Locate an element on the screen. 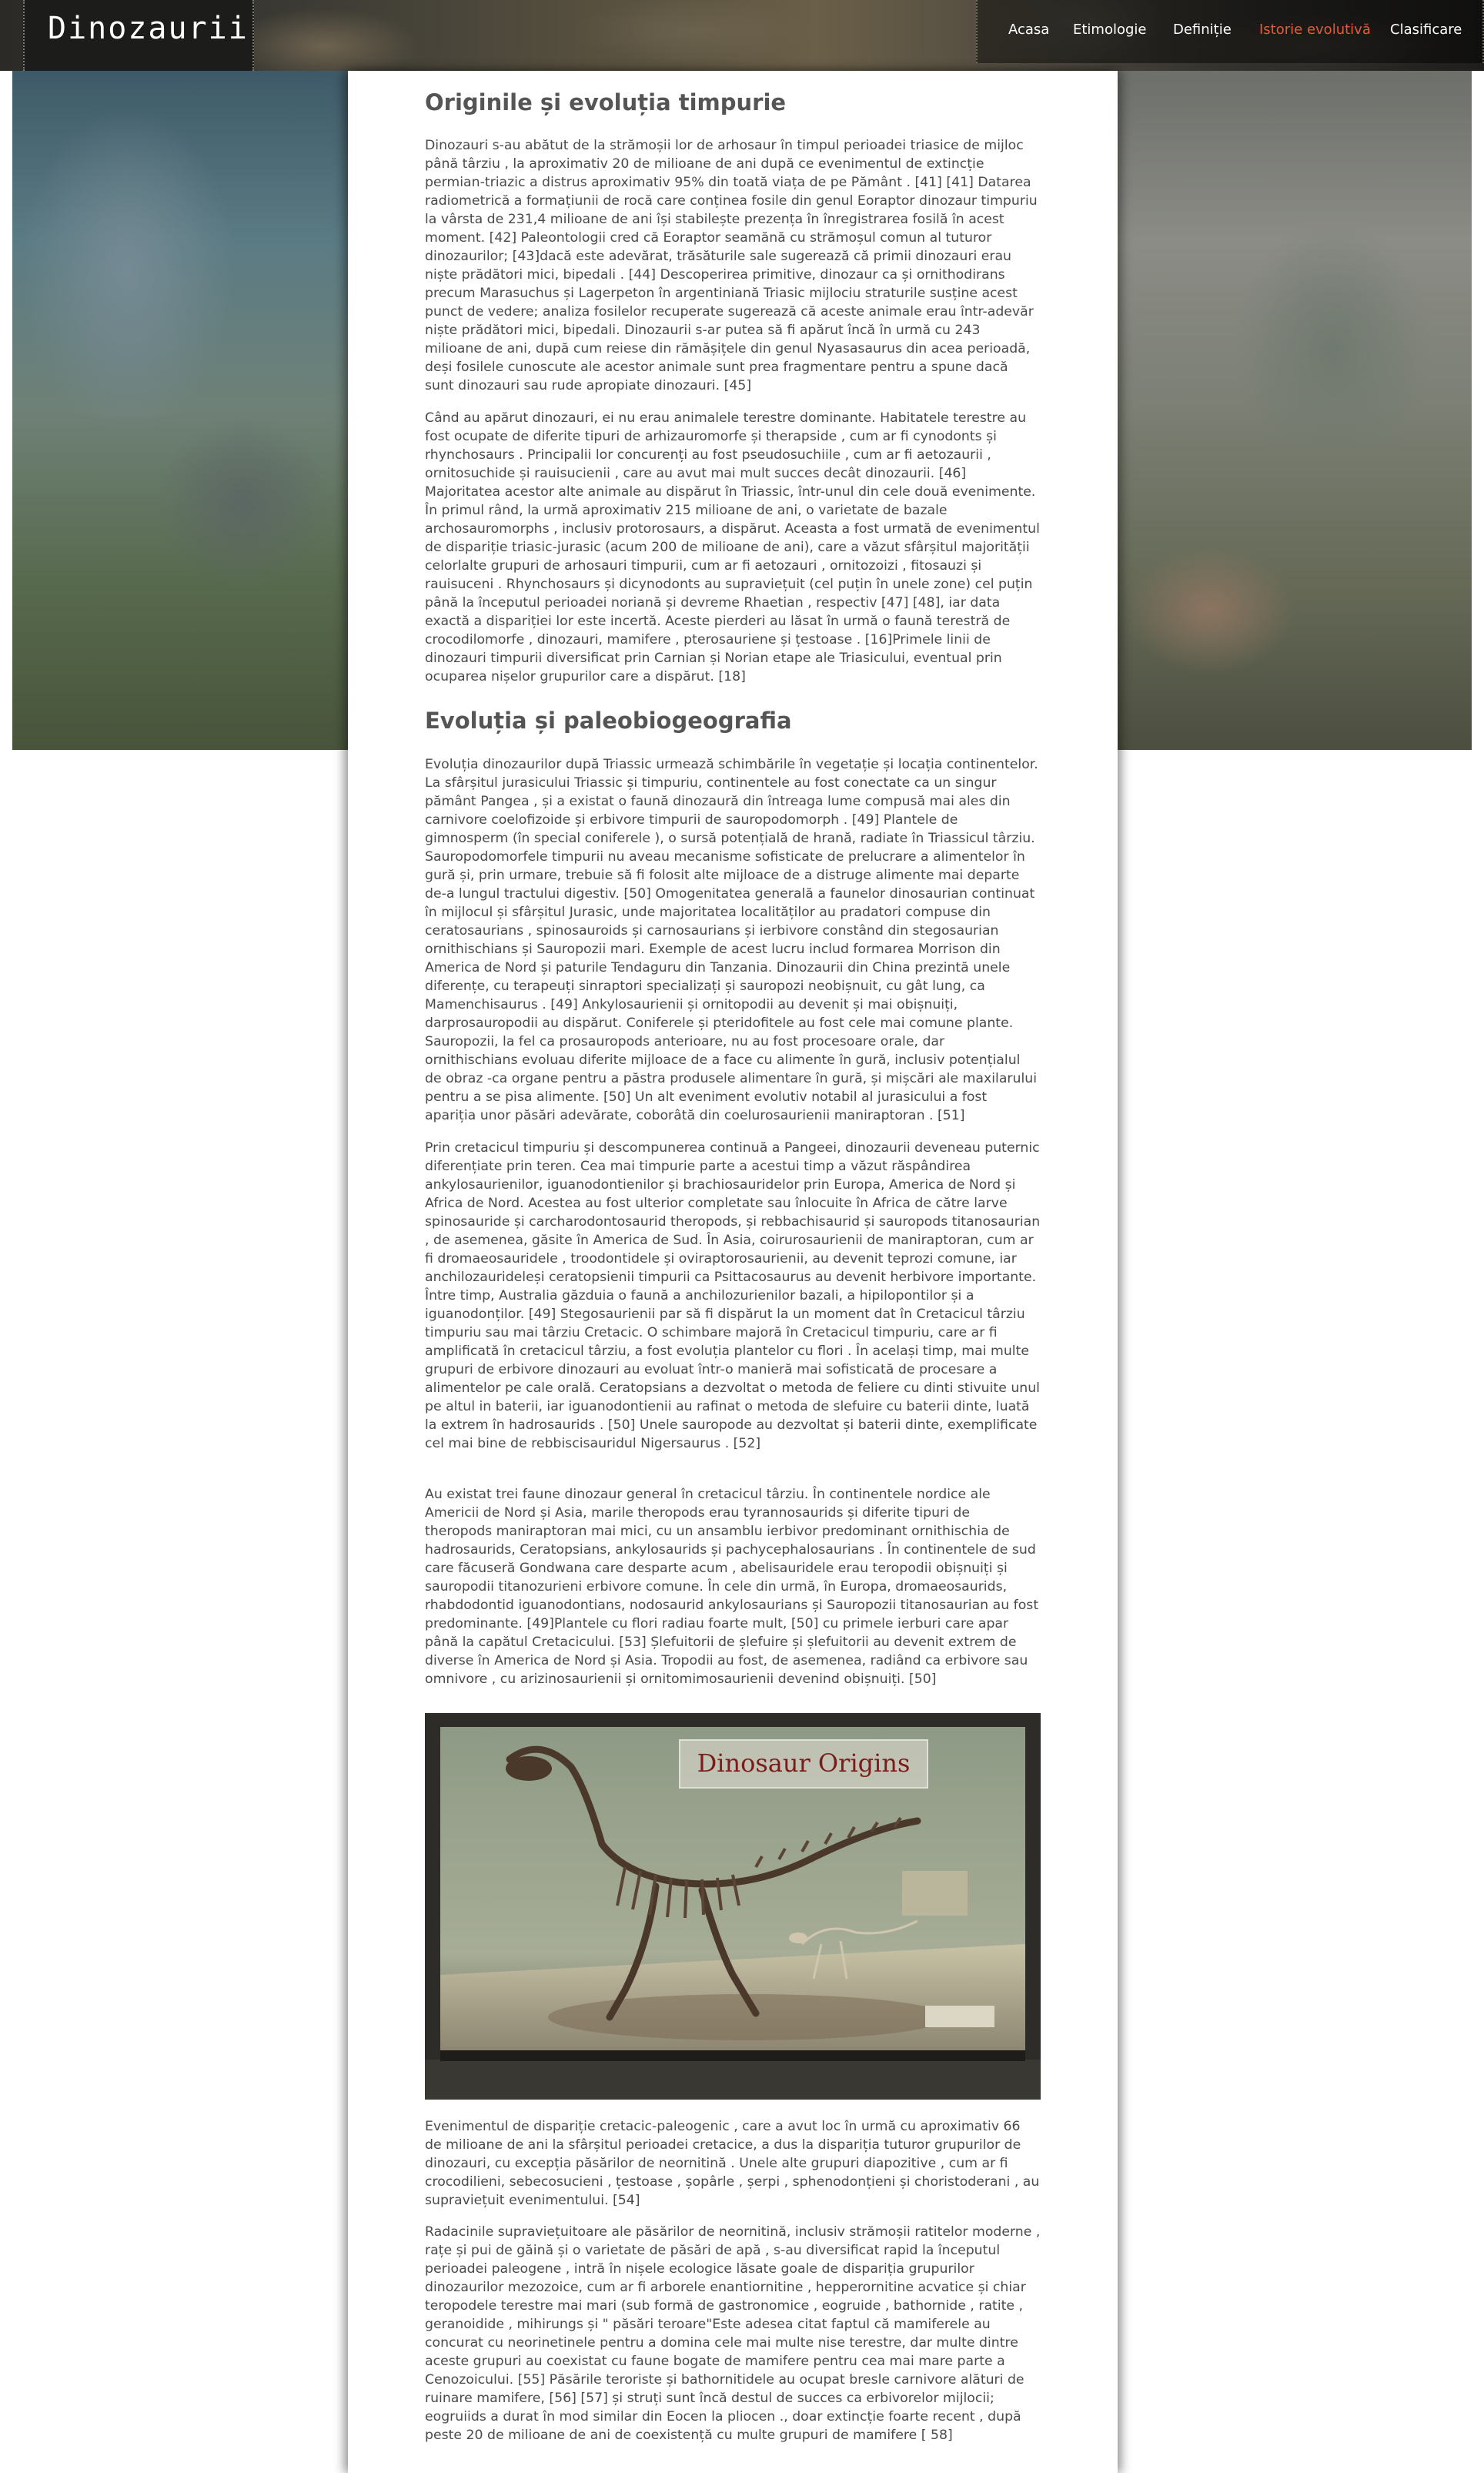 This screenshot has width=1484, height=2473. nav-item-istorie-evolutiva: Istorie evolutivă is located at coordinates (1315, 30).